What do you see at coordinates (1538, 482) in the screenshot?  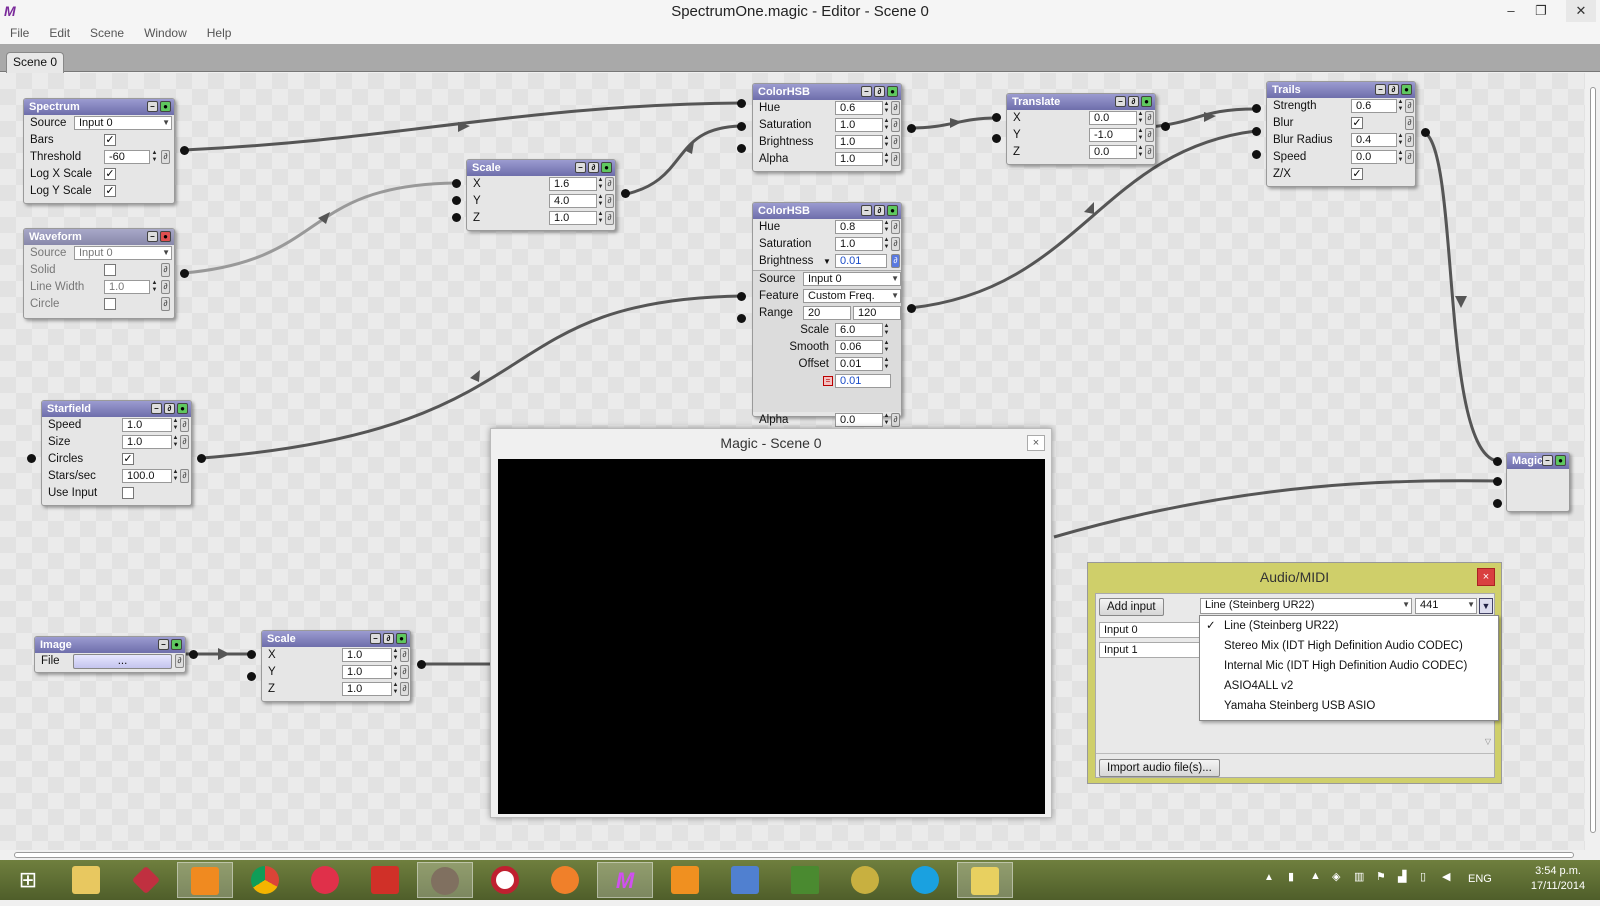 I see `node-magic: Magic – ●` at bounding box center [1538, 482].